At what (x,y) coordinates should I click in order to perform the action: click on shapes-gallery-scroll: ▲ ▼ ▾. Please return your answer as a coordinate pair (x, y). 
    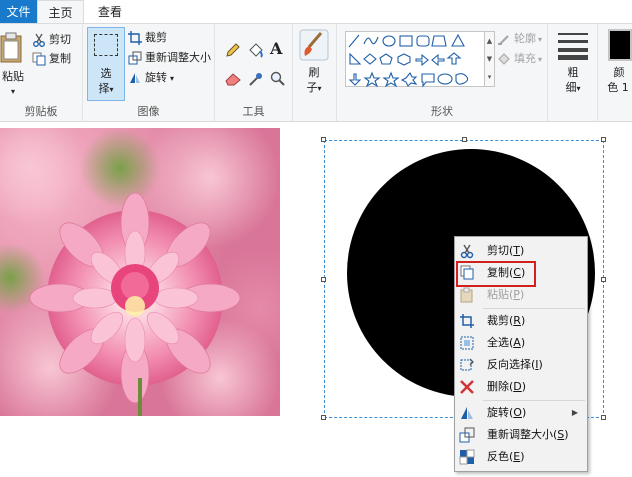
    Looking at the image, I should click on (490, 59).